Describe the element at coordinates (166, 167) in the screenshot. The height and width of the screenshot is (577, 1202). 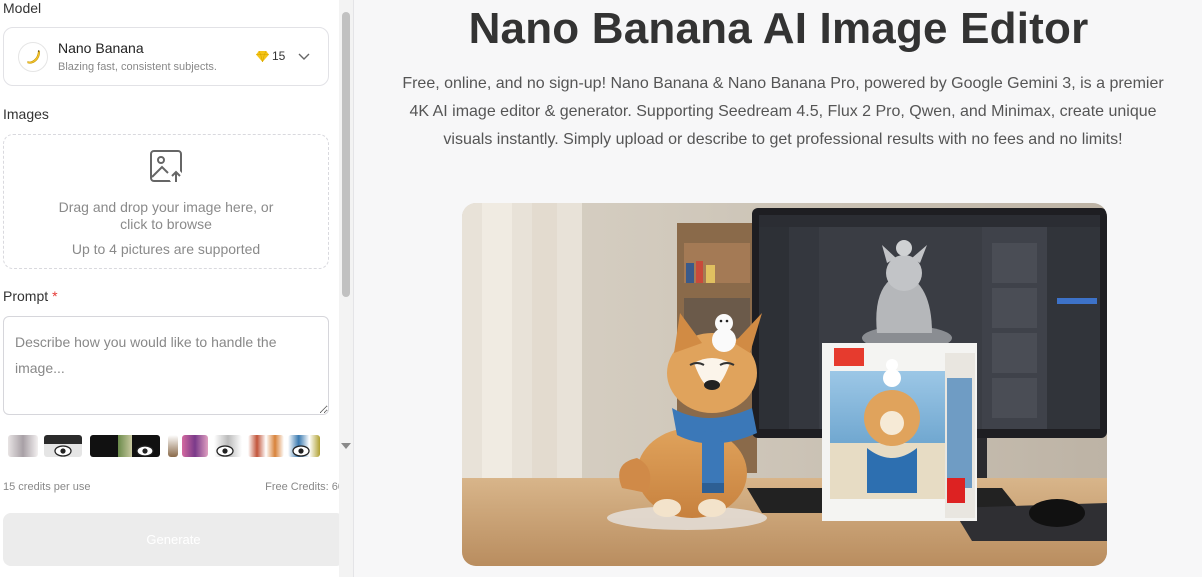
I see `image-upload-icon` at that location.